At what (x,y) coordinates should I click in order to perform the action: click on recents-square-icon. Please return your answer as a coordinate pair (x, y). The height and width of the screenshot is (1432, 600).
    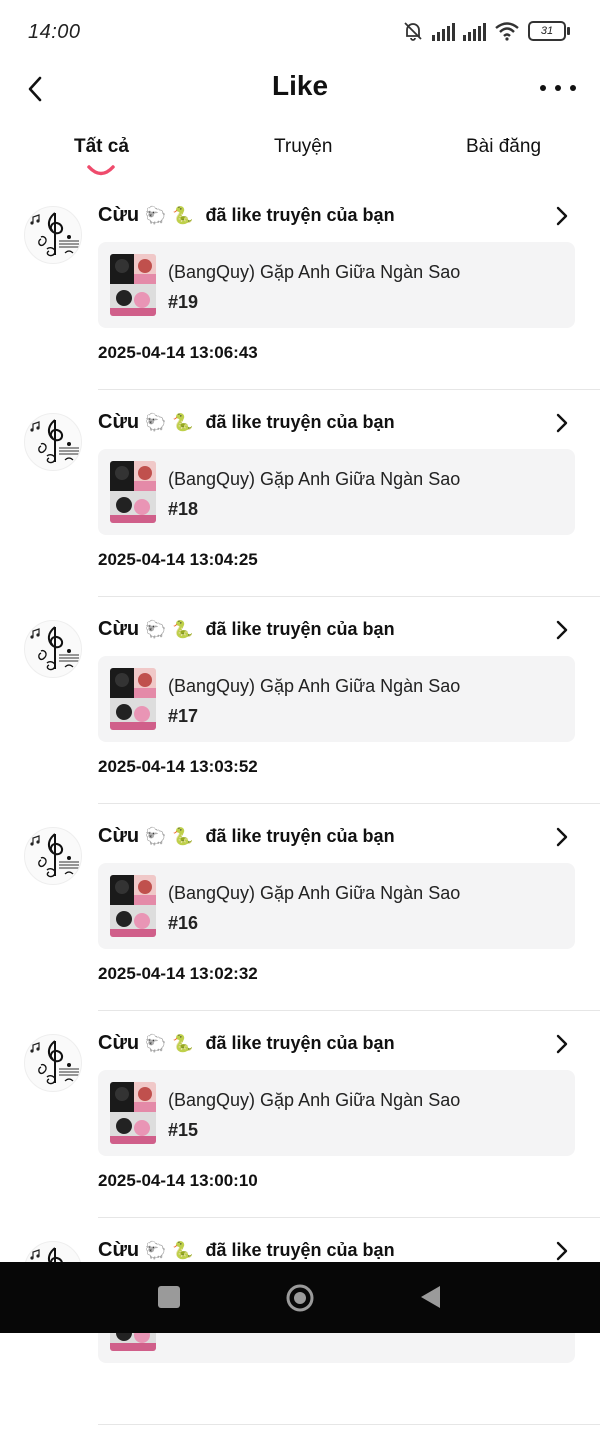
    Looking at the image, I should click on (169, 1297).